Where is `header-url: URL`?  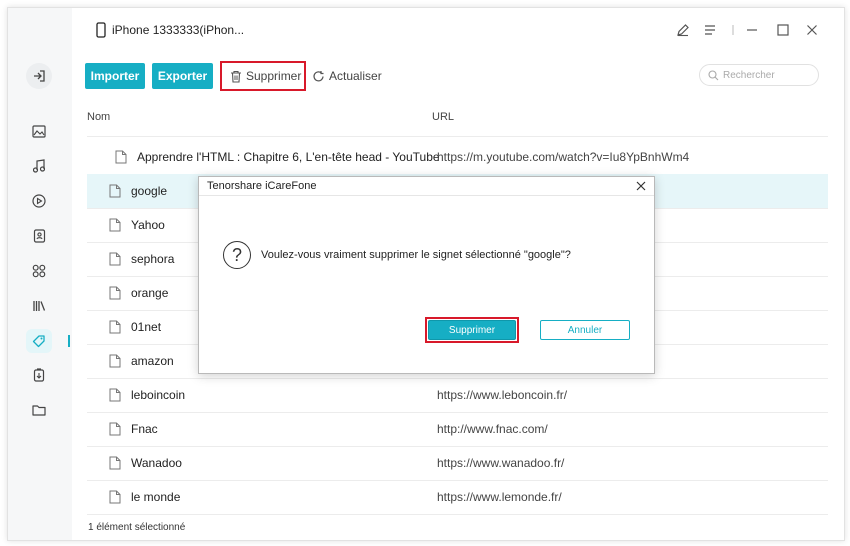
header-url: URL is located at coordinates (443, 117).